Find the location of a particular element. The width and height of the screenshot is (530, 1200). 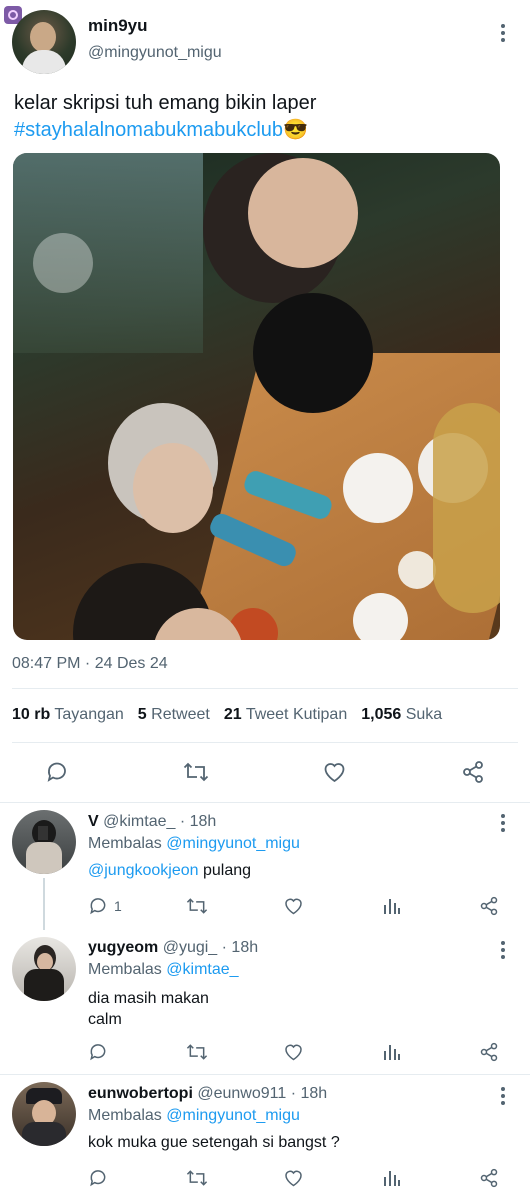

reply-body-line: dia masih makan is located at coordinates (148, 998).